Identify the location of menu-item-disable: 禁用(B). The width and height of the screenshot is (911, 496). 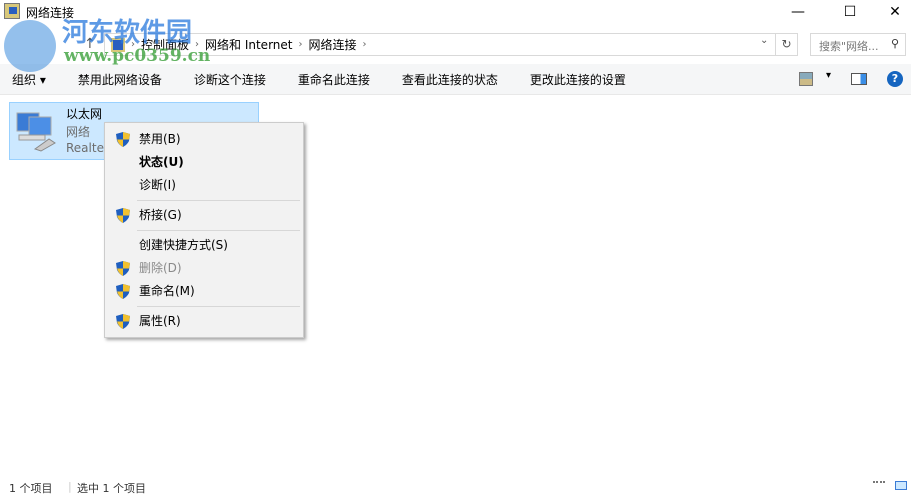
(204, 139).